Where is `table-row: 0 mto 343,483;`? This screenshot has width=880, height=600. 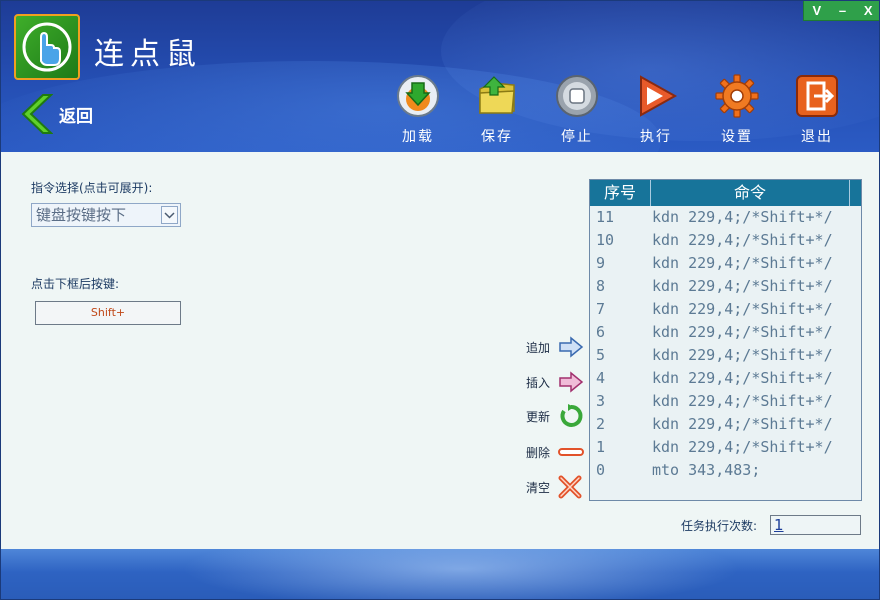 table-row: 0 mto 343,483; is located at coordinates (725, 470).